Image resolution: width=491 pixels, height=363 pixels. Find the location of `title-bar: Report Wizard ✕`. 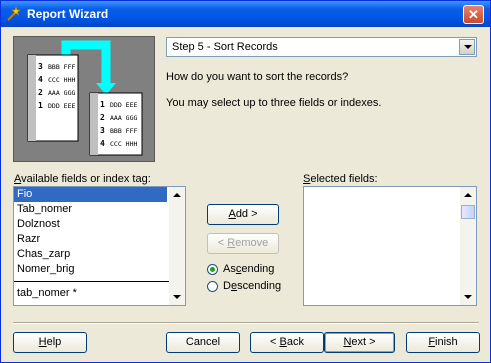

title-bar: Report Wizard ✕ is located at coordinates (245, 14).